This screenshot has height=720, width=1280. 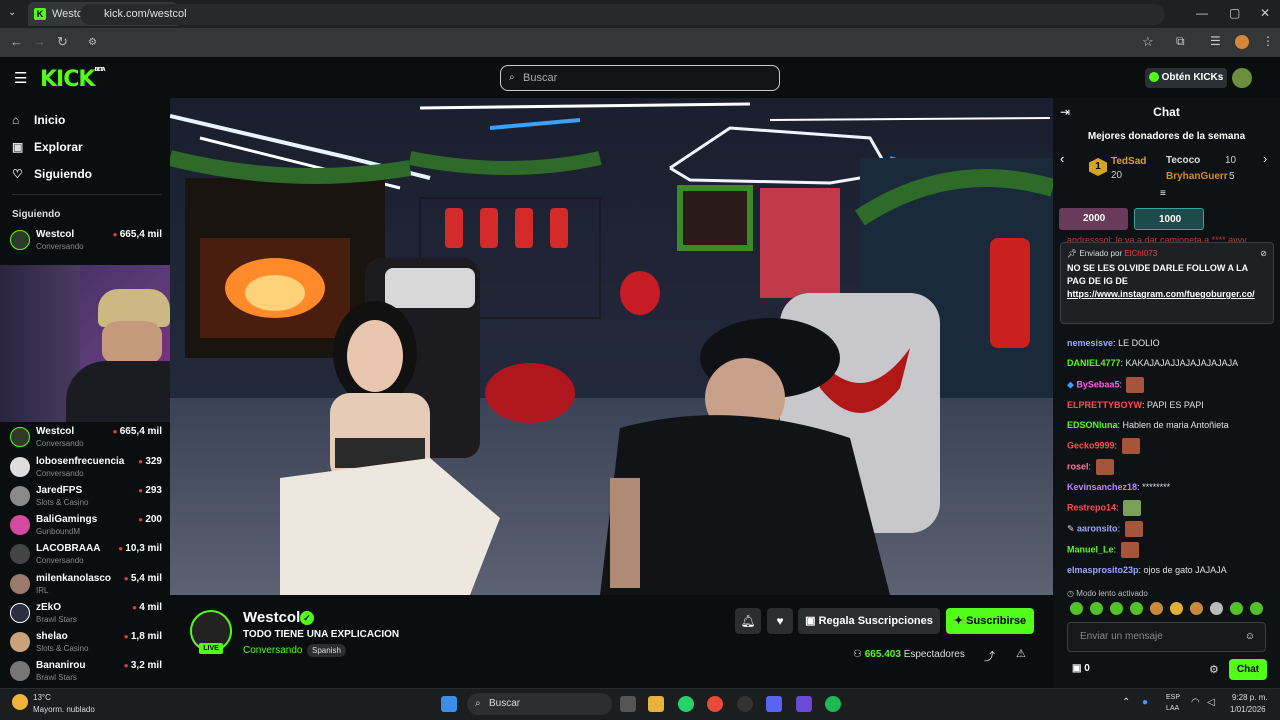 I want to click on close-window-icon: ✕, so click(x=1265, y=13).